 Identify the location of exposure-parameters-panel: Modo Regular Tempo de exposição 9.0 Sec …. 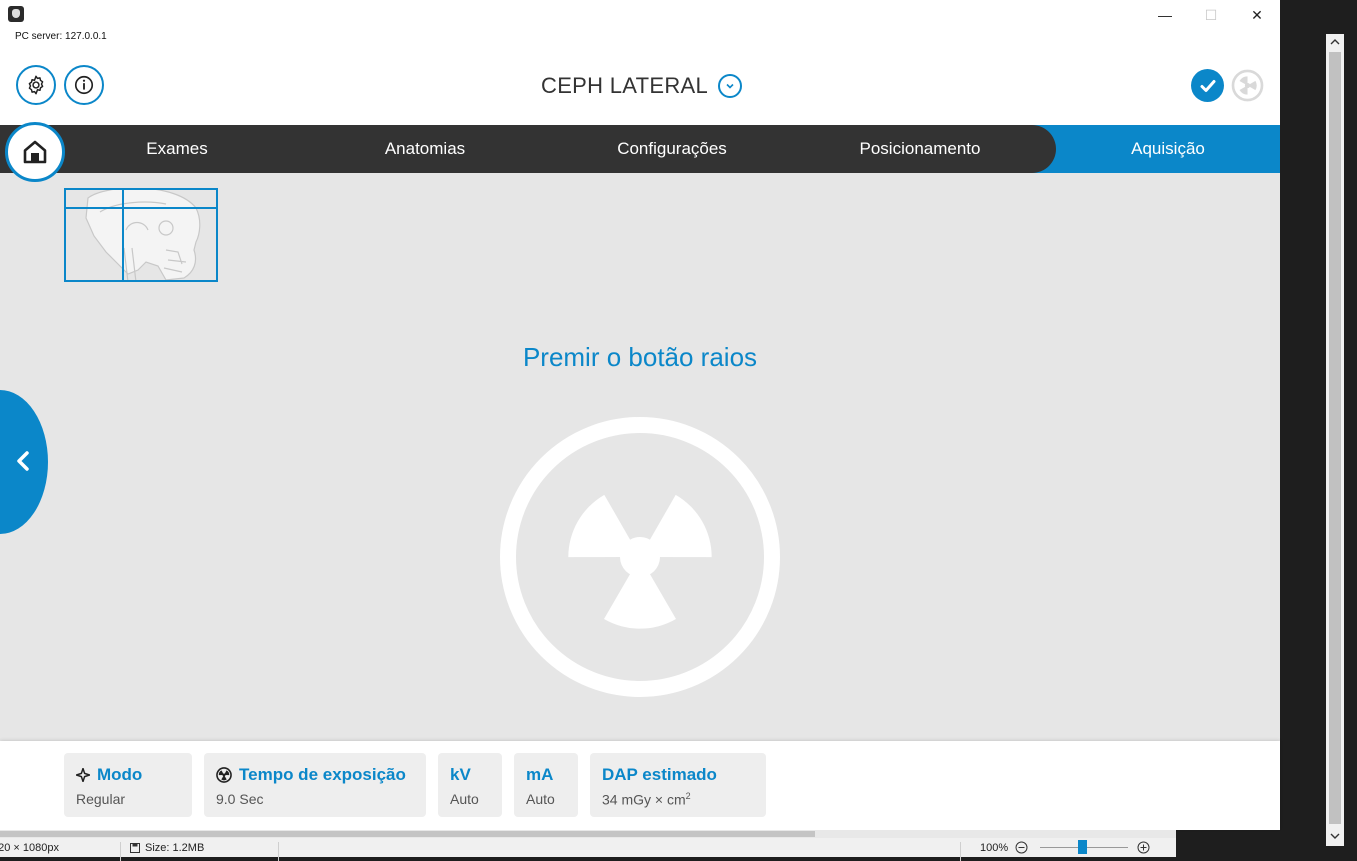
(640, 785).